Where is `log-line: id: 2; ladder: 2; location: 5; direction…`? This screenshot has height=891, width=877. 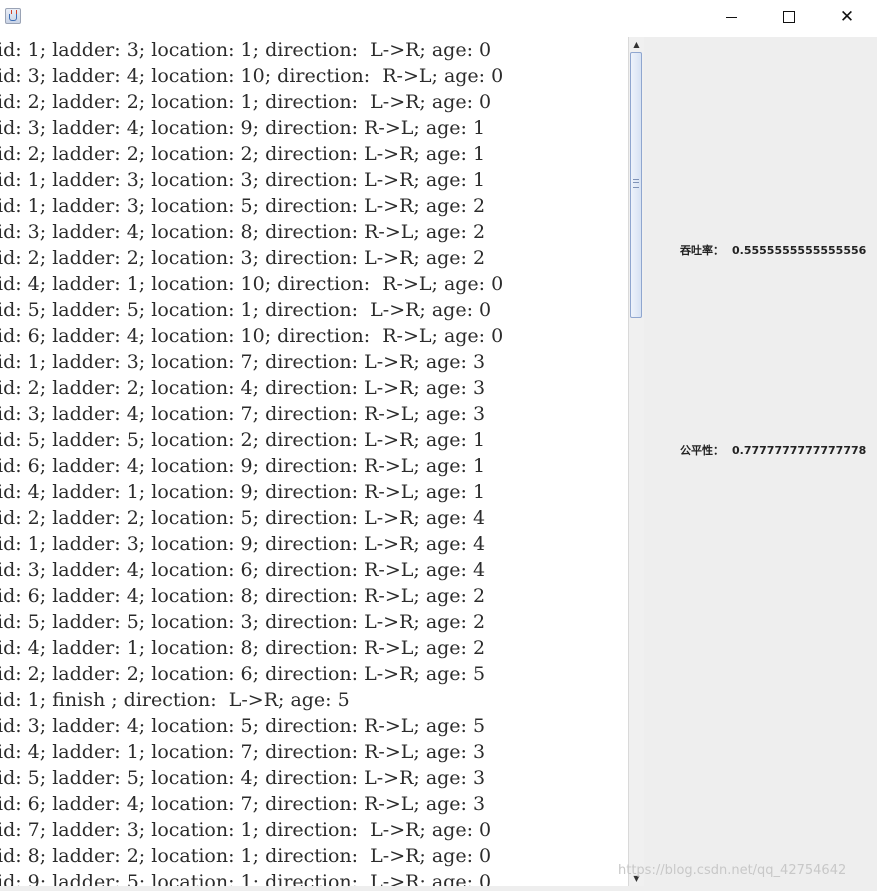
log-line: id: 2; ladder: 2; location: 5; direction… is located at coordinates (243, 518).